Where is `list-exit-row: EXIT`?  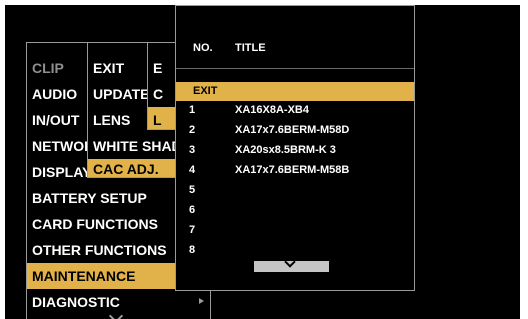
list-exit-row: EXIT is located at coordinates (295, 91).